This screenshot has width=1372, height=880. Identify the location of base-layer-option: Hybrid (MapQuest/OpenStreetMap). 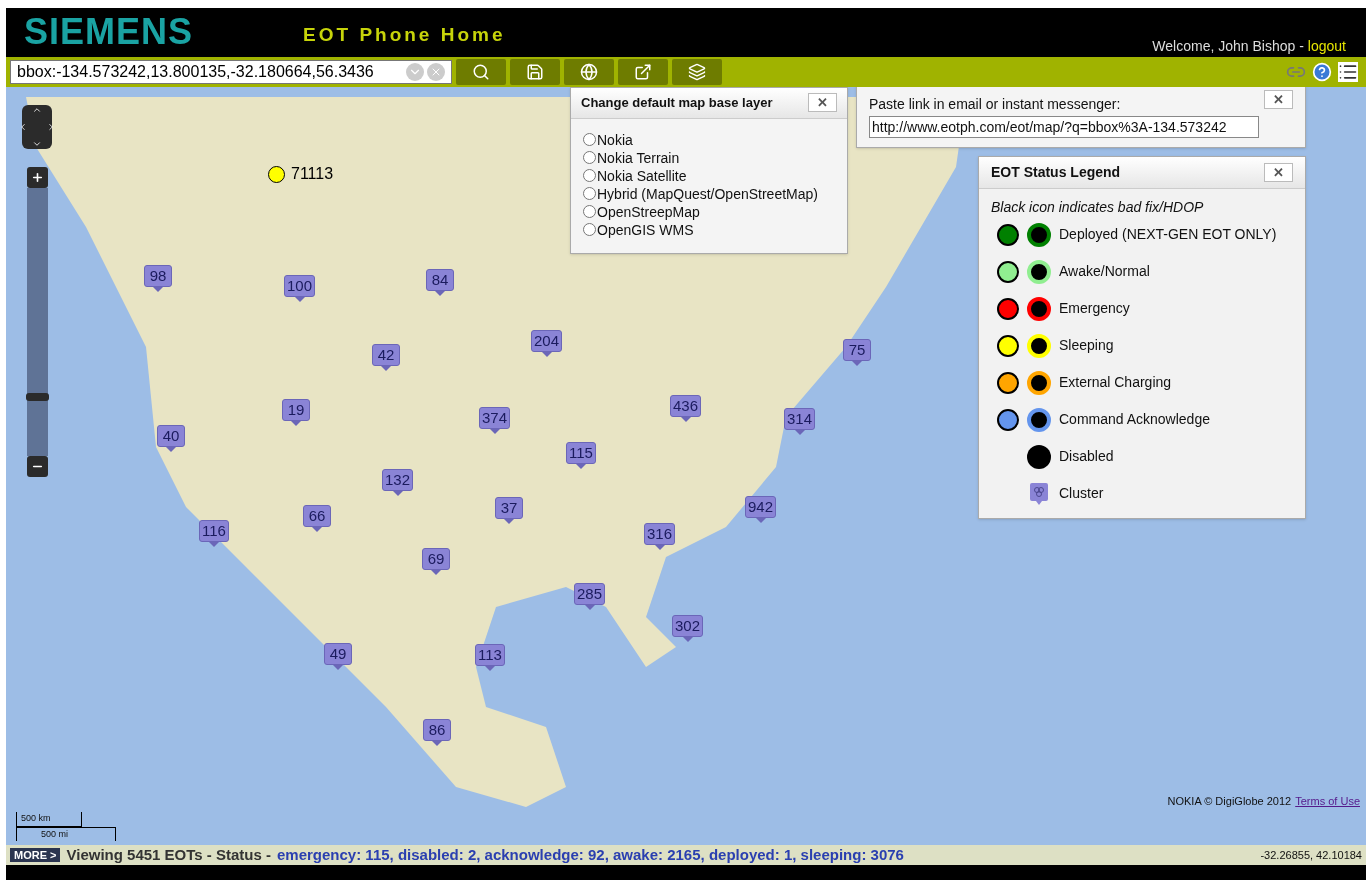
(709, 193).